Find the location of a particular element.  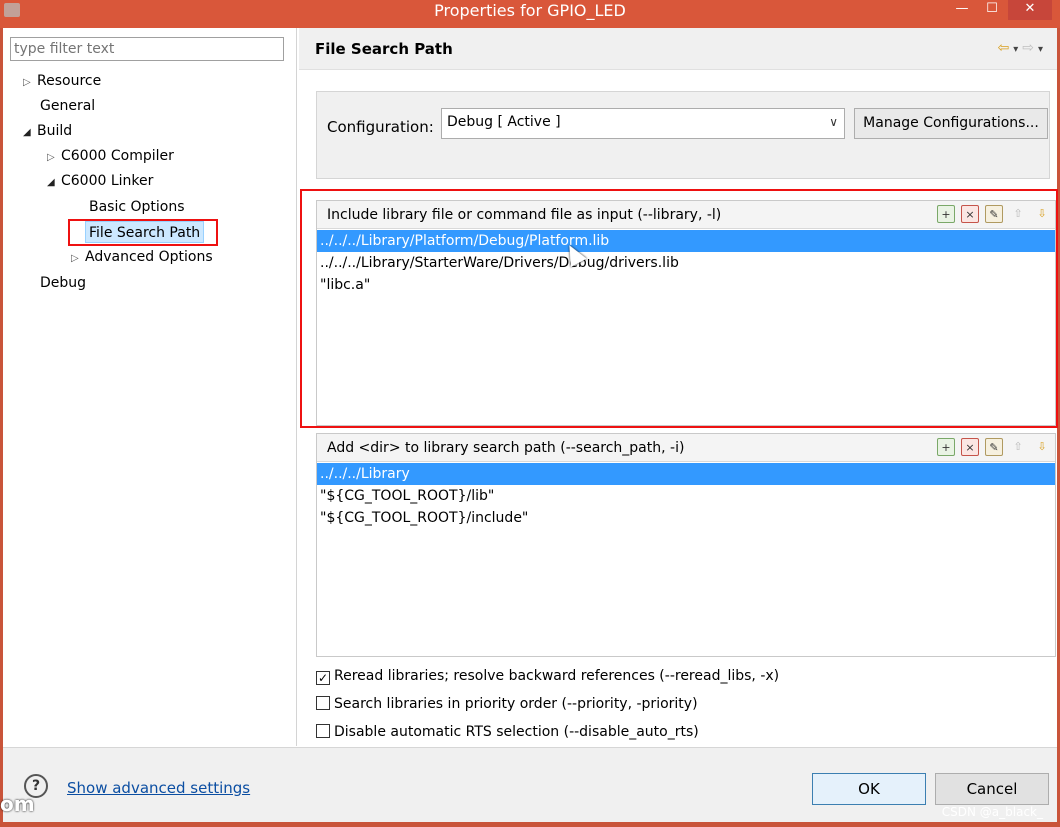

show-advanced-settings-link: Show advanced settings is located at coordinates (158, 788).